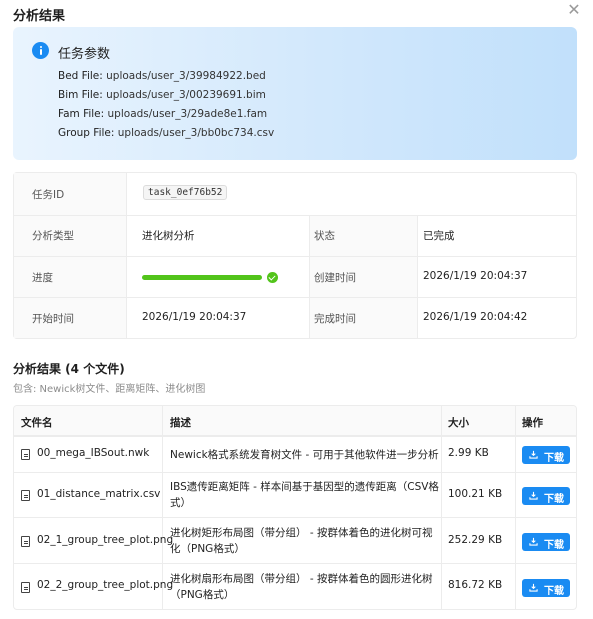 This screenshot has height=619, width=593. Describe the element at coordinates (185, 192) in the screenshot. I see `task-id-tag: task_0ef76b52` at that location.